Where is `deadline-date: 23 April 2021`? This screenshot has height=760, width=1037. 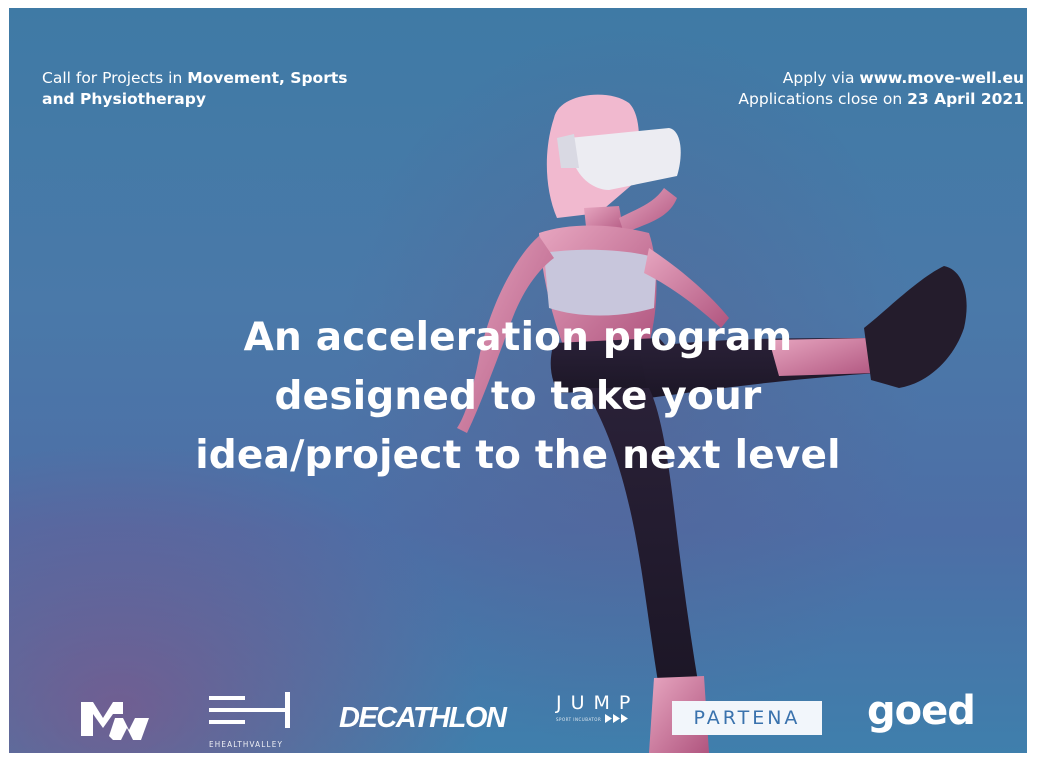 deadline-date: 23 April 2021 is located at coordinates (965, 99).